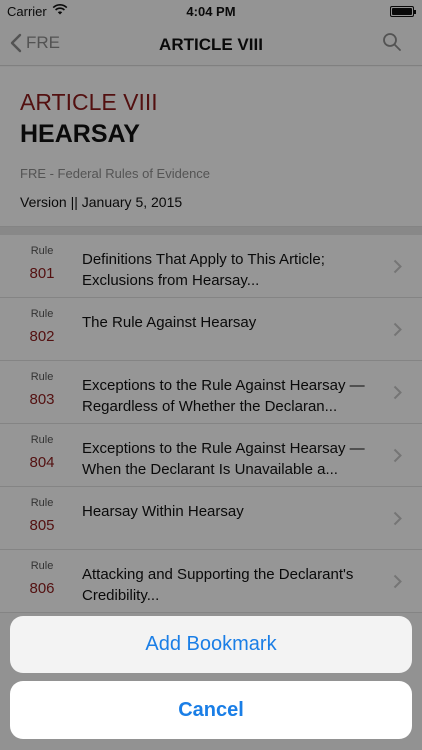 The image size is (422, 750). Describe the element at coordinates (211, 710) in the screenshot. I see `cancel-button: Cancel` at that location.